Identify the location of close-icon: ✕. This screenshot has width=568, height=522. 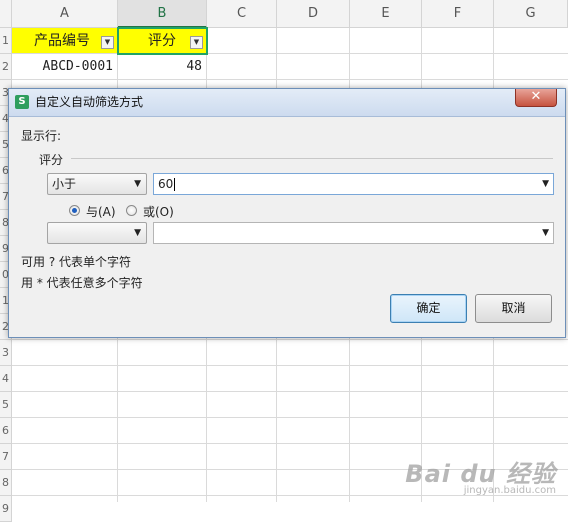
(536, 96).